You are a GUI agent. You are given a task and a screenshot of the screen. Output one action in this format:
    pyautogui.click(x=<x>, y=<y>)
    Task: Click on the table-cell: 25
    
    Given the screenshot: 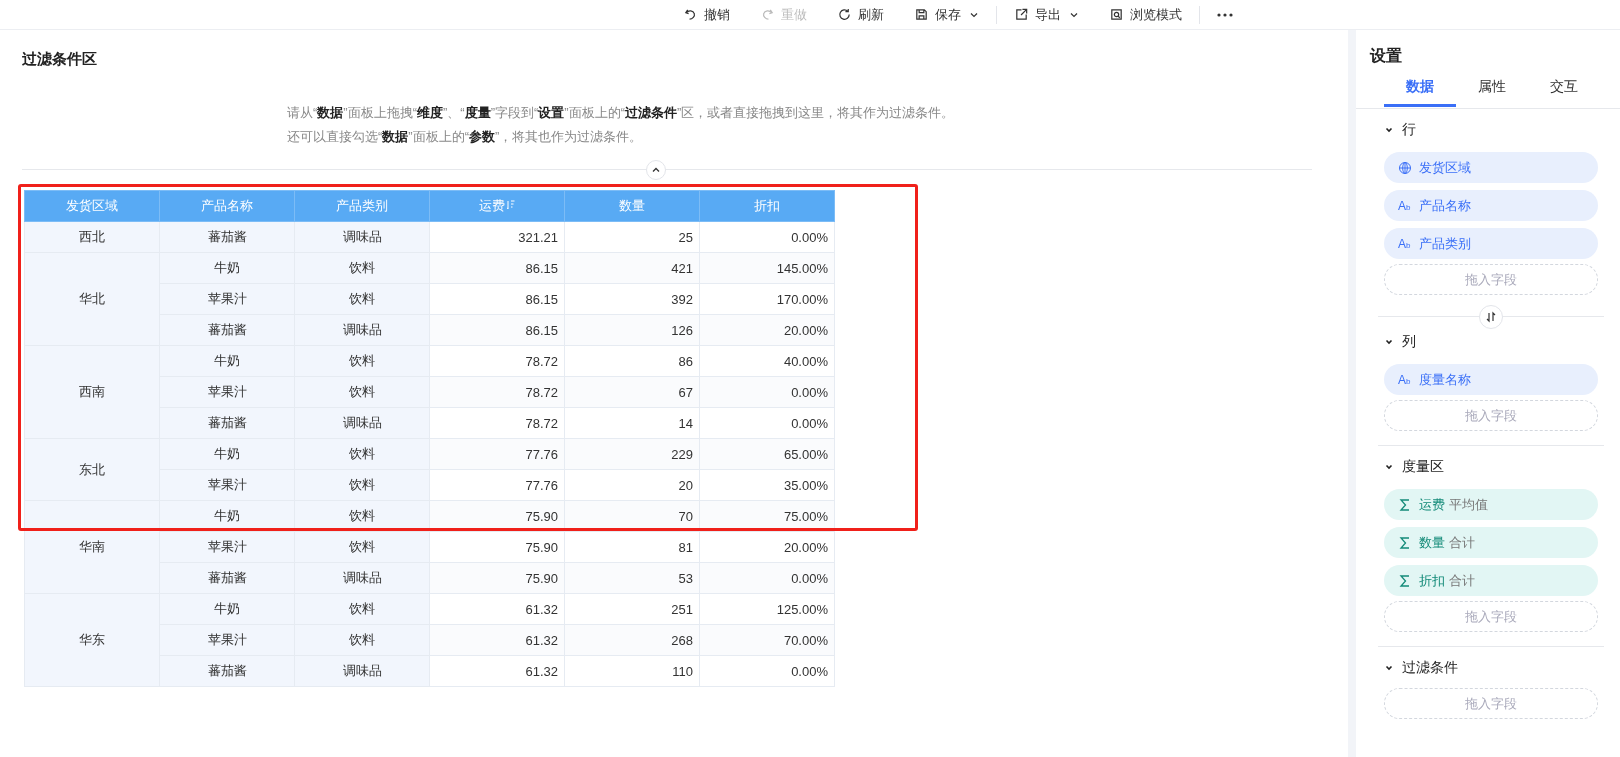 What is the action you would take?
    pyautogui.click(x=632, y=237)
    